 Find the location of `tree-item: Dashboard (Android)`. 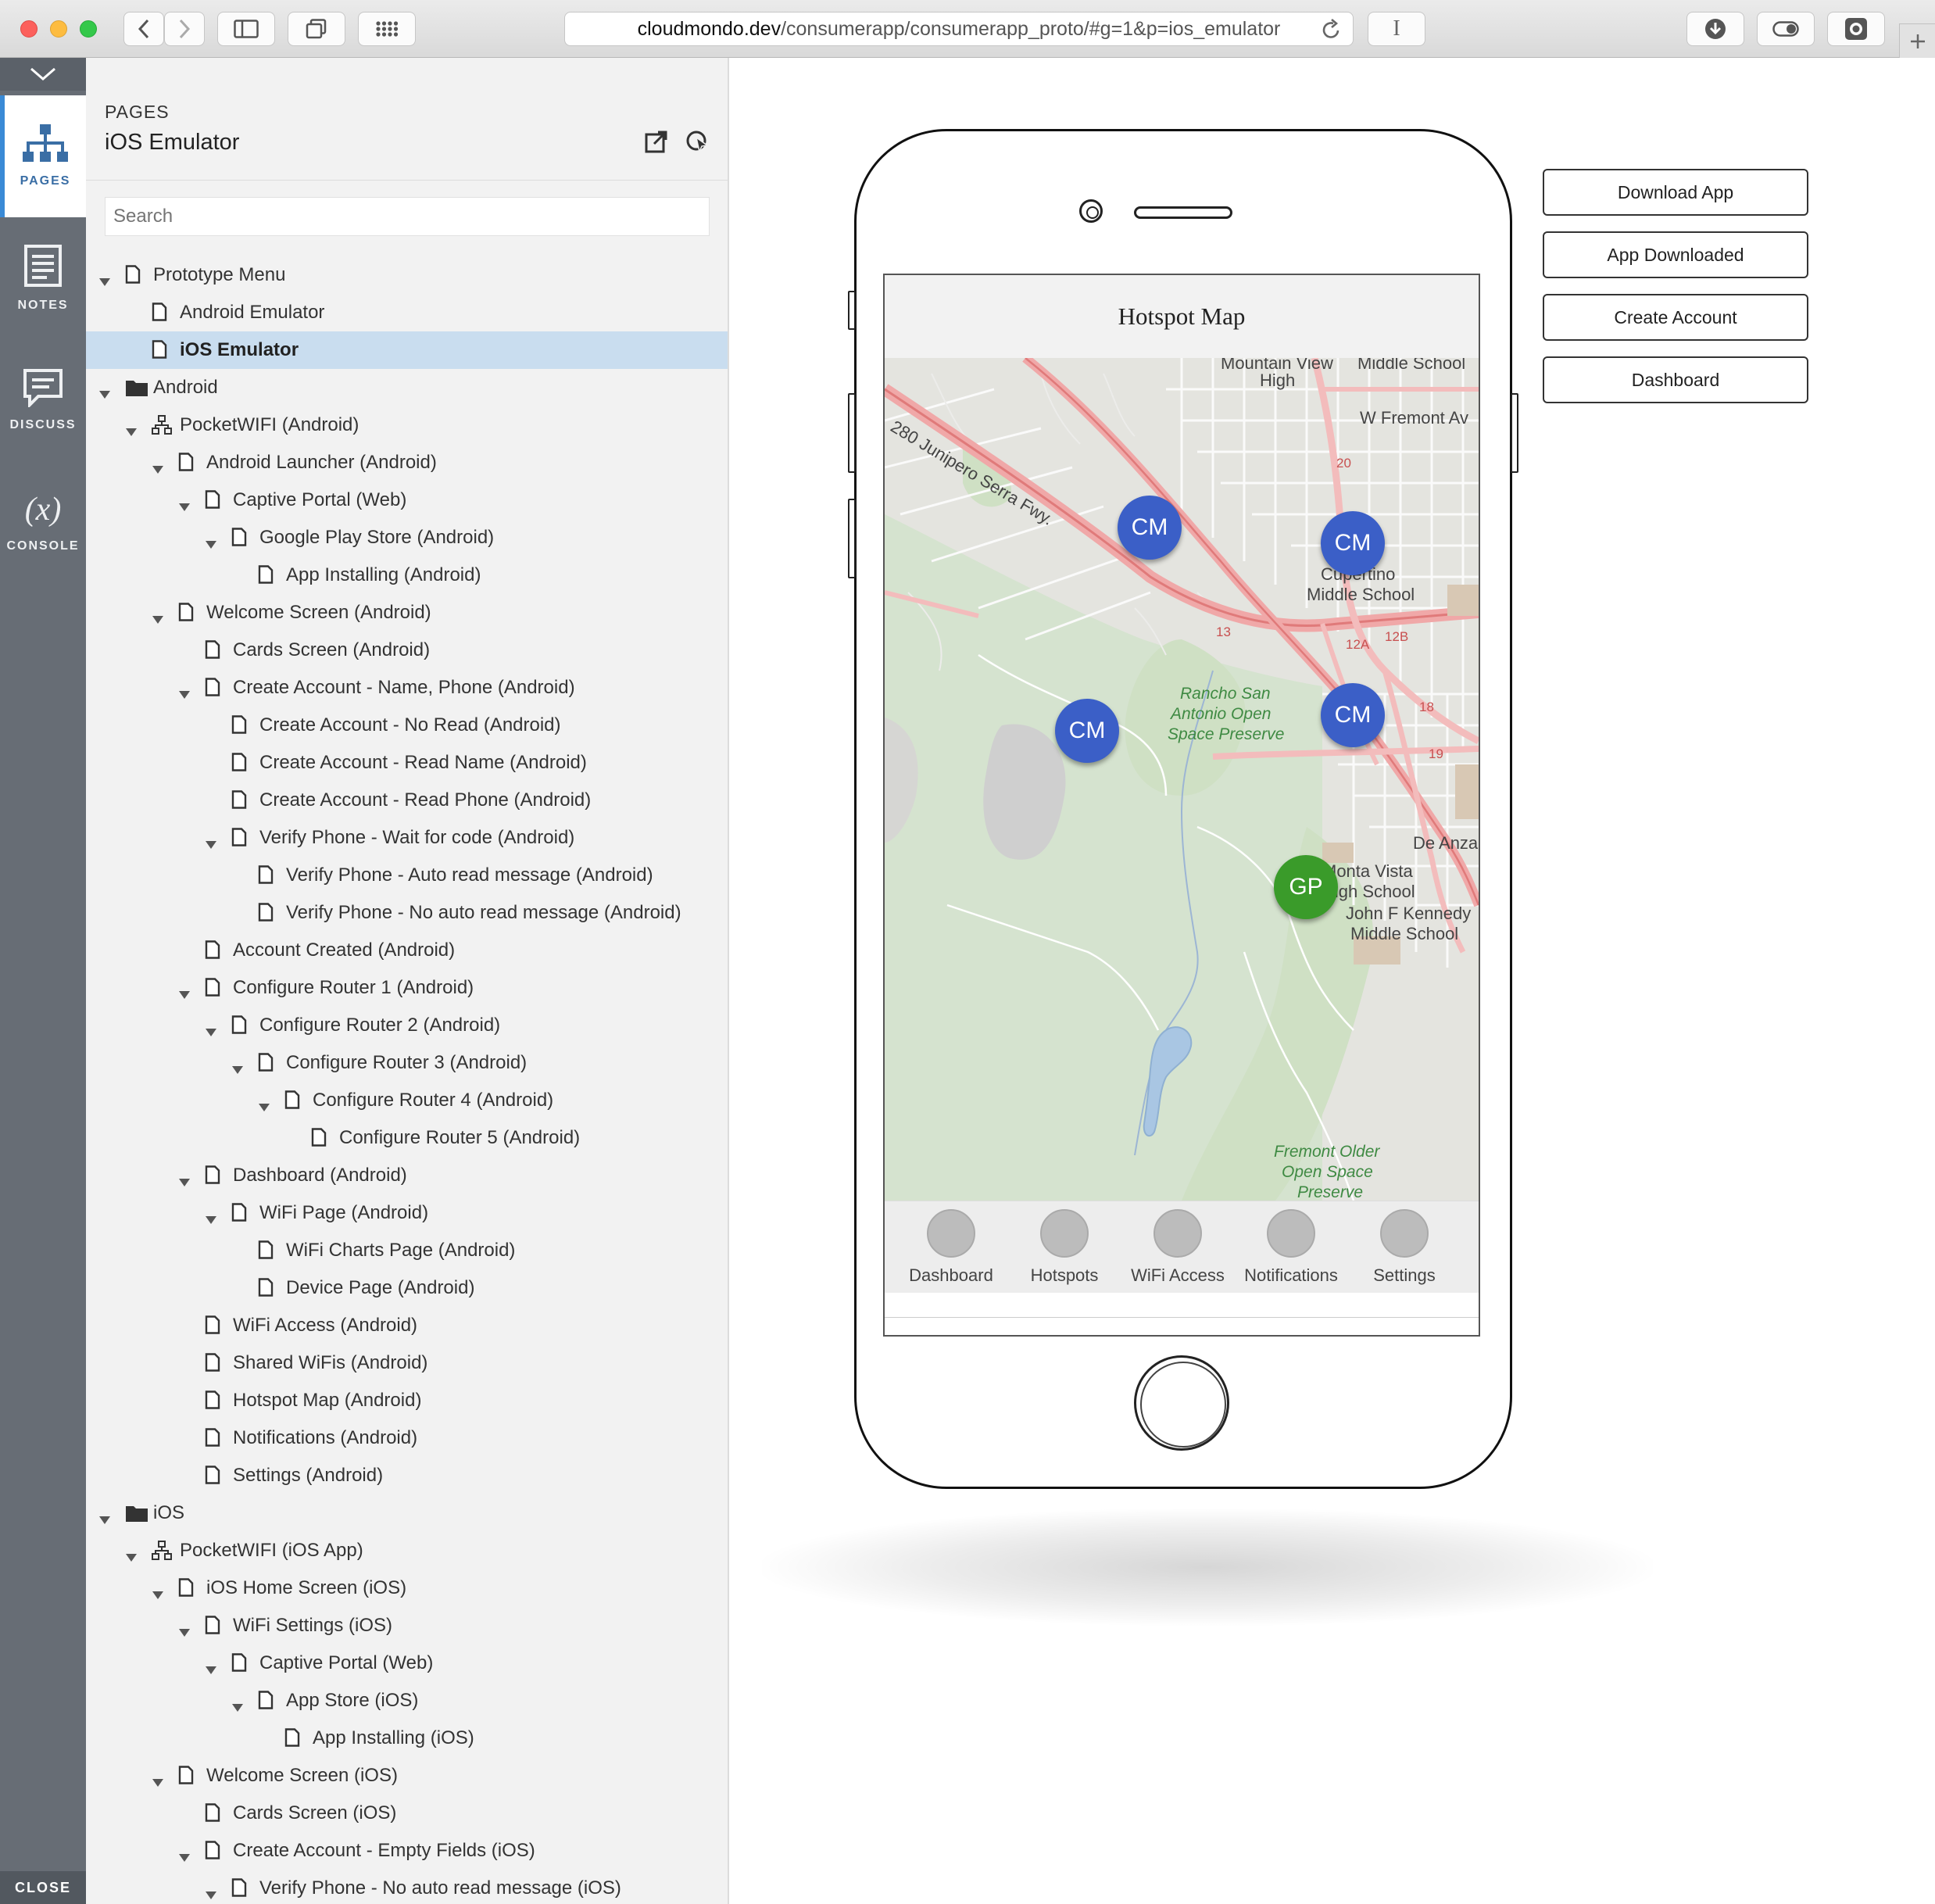

tree-item: Dashboard (Android) is located at coordinates (407, 1175).